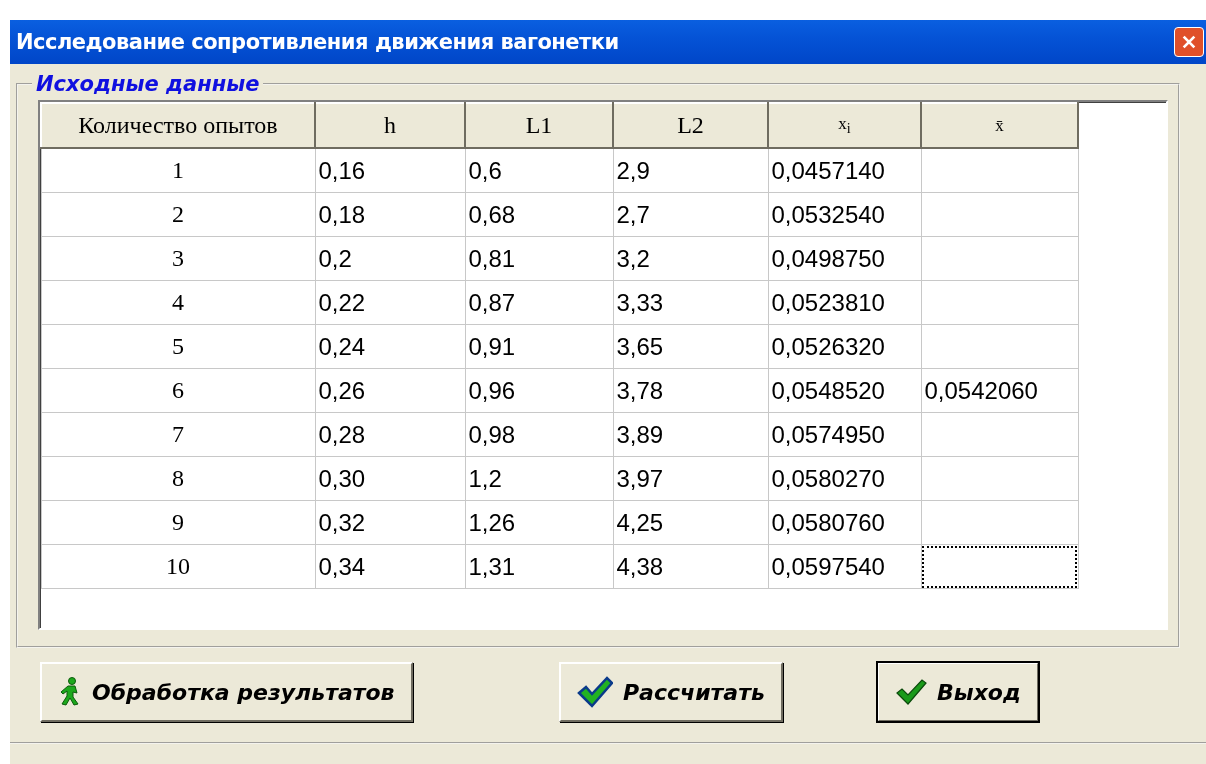  What do you see at coordinates (539, 478) in the screenshot?
I see `table-cell: 1,2` at bounding box center [539, 478].